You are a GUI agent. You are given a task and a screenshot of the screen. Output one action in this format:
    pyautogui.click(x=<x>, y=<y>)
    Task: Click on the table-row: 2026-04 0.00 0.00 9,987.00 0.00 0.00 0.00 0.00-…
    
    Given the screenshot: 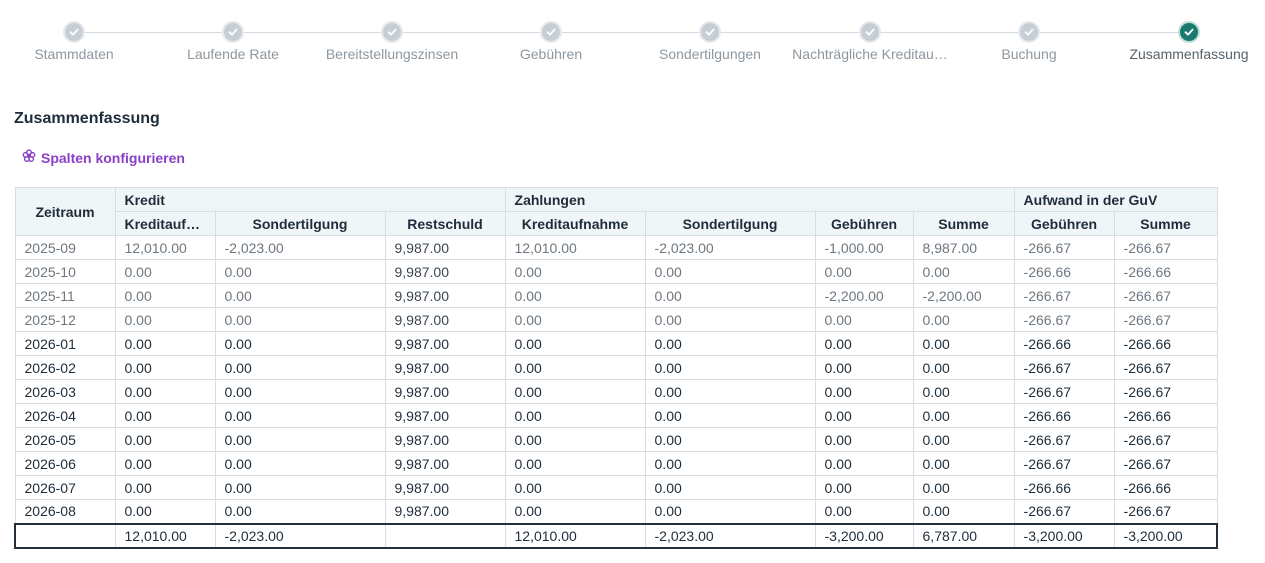 What is the action you would take?
    pyautogui.click(x=616, y=415)
    